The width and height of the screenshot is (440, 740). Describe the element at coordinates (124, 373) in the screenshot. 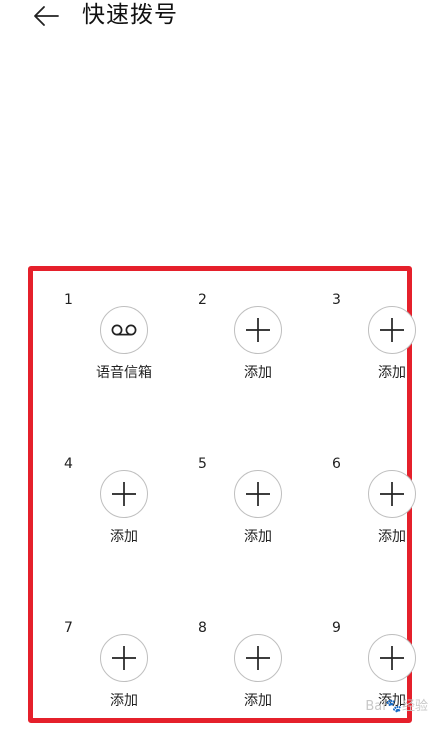

I see `slot-label: 语音信箱` at that location.